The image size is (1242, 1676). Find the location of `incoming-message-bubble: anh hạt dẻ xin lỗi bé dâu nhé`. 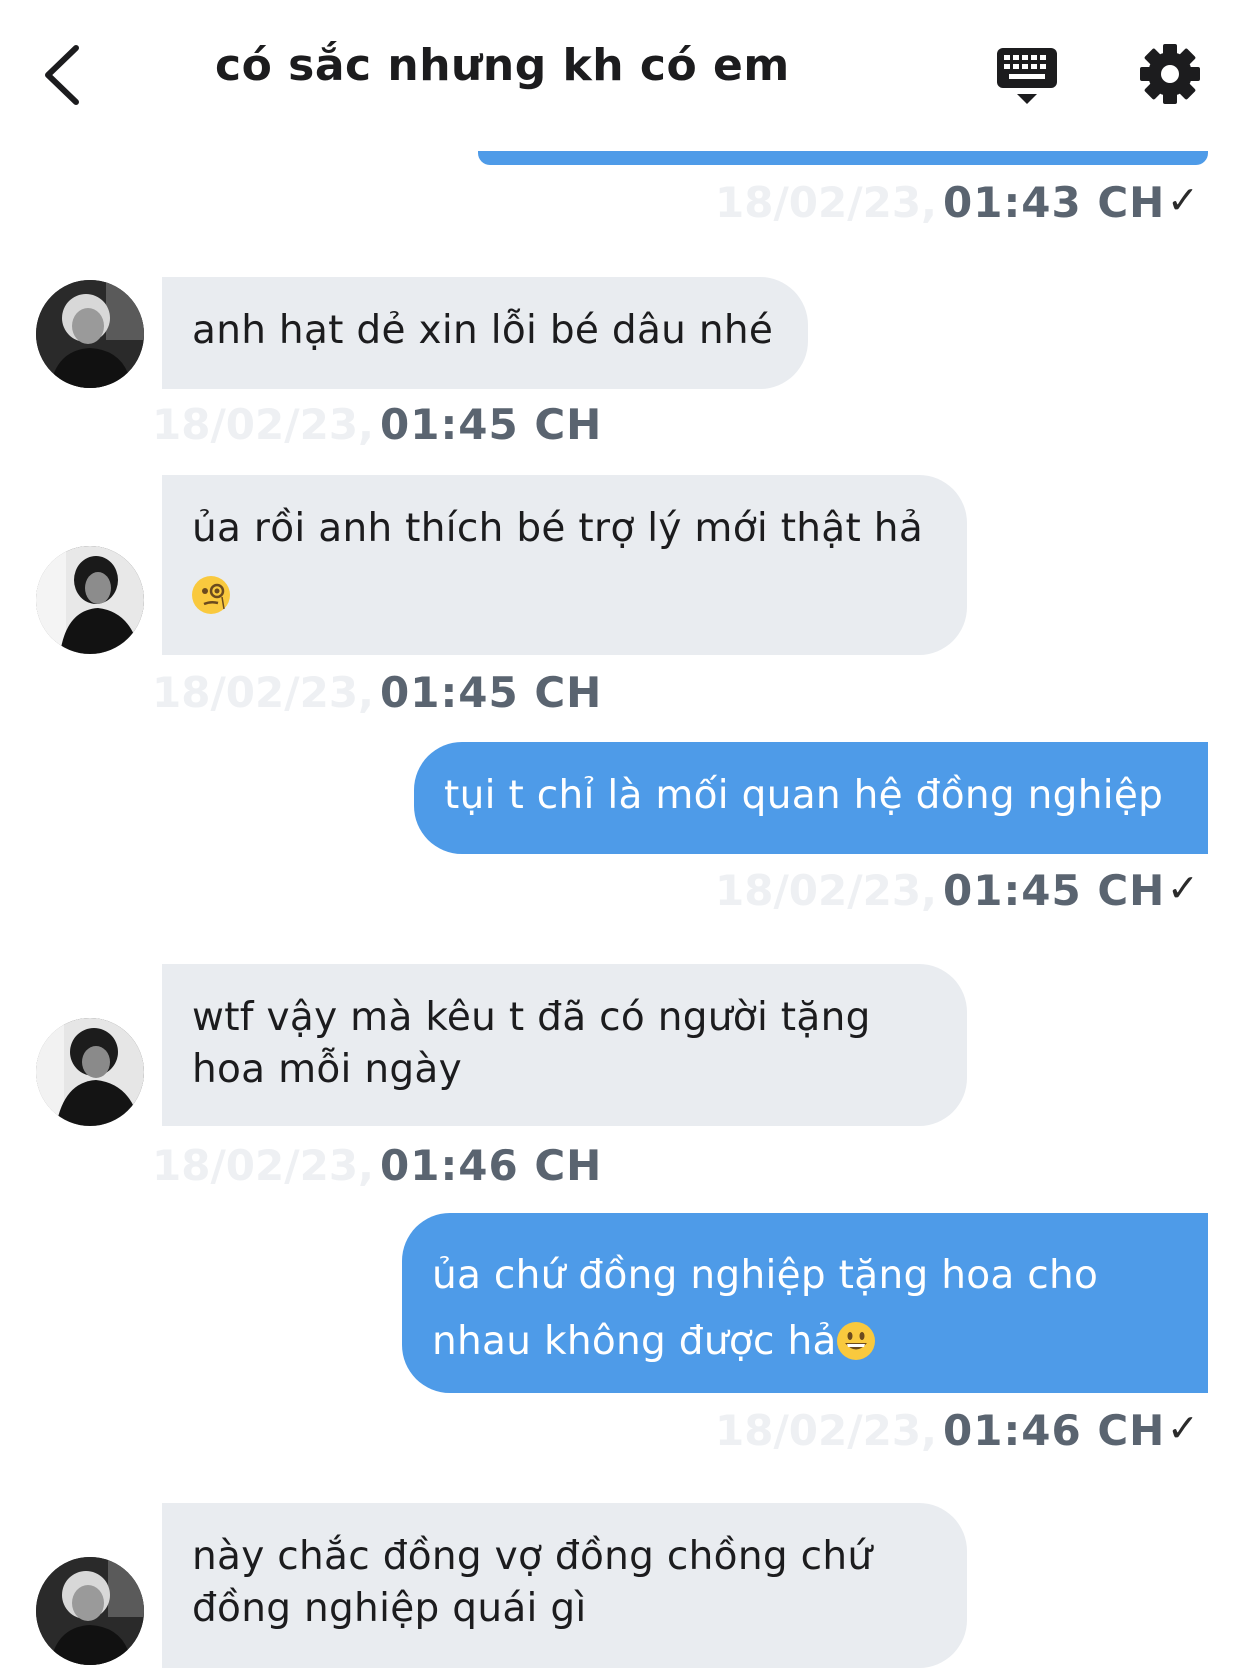

incoming-message-bubble: anh hạt dẻ xin lỗi bé dâu nhé is located at coordinates (485, 333).